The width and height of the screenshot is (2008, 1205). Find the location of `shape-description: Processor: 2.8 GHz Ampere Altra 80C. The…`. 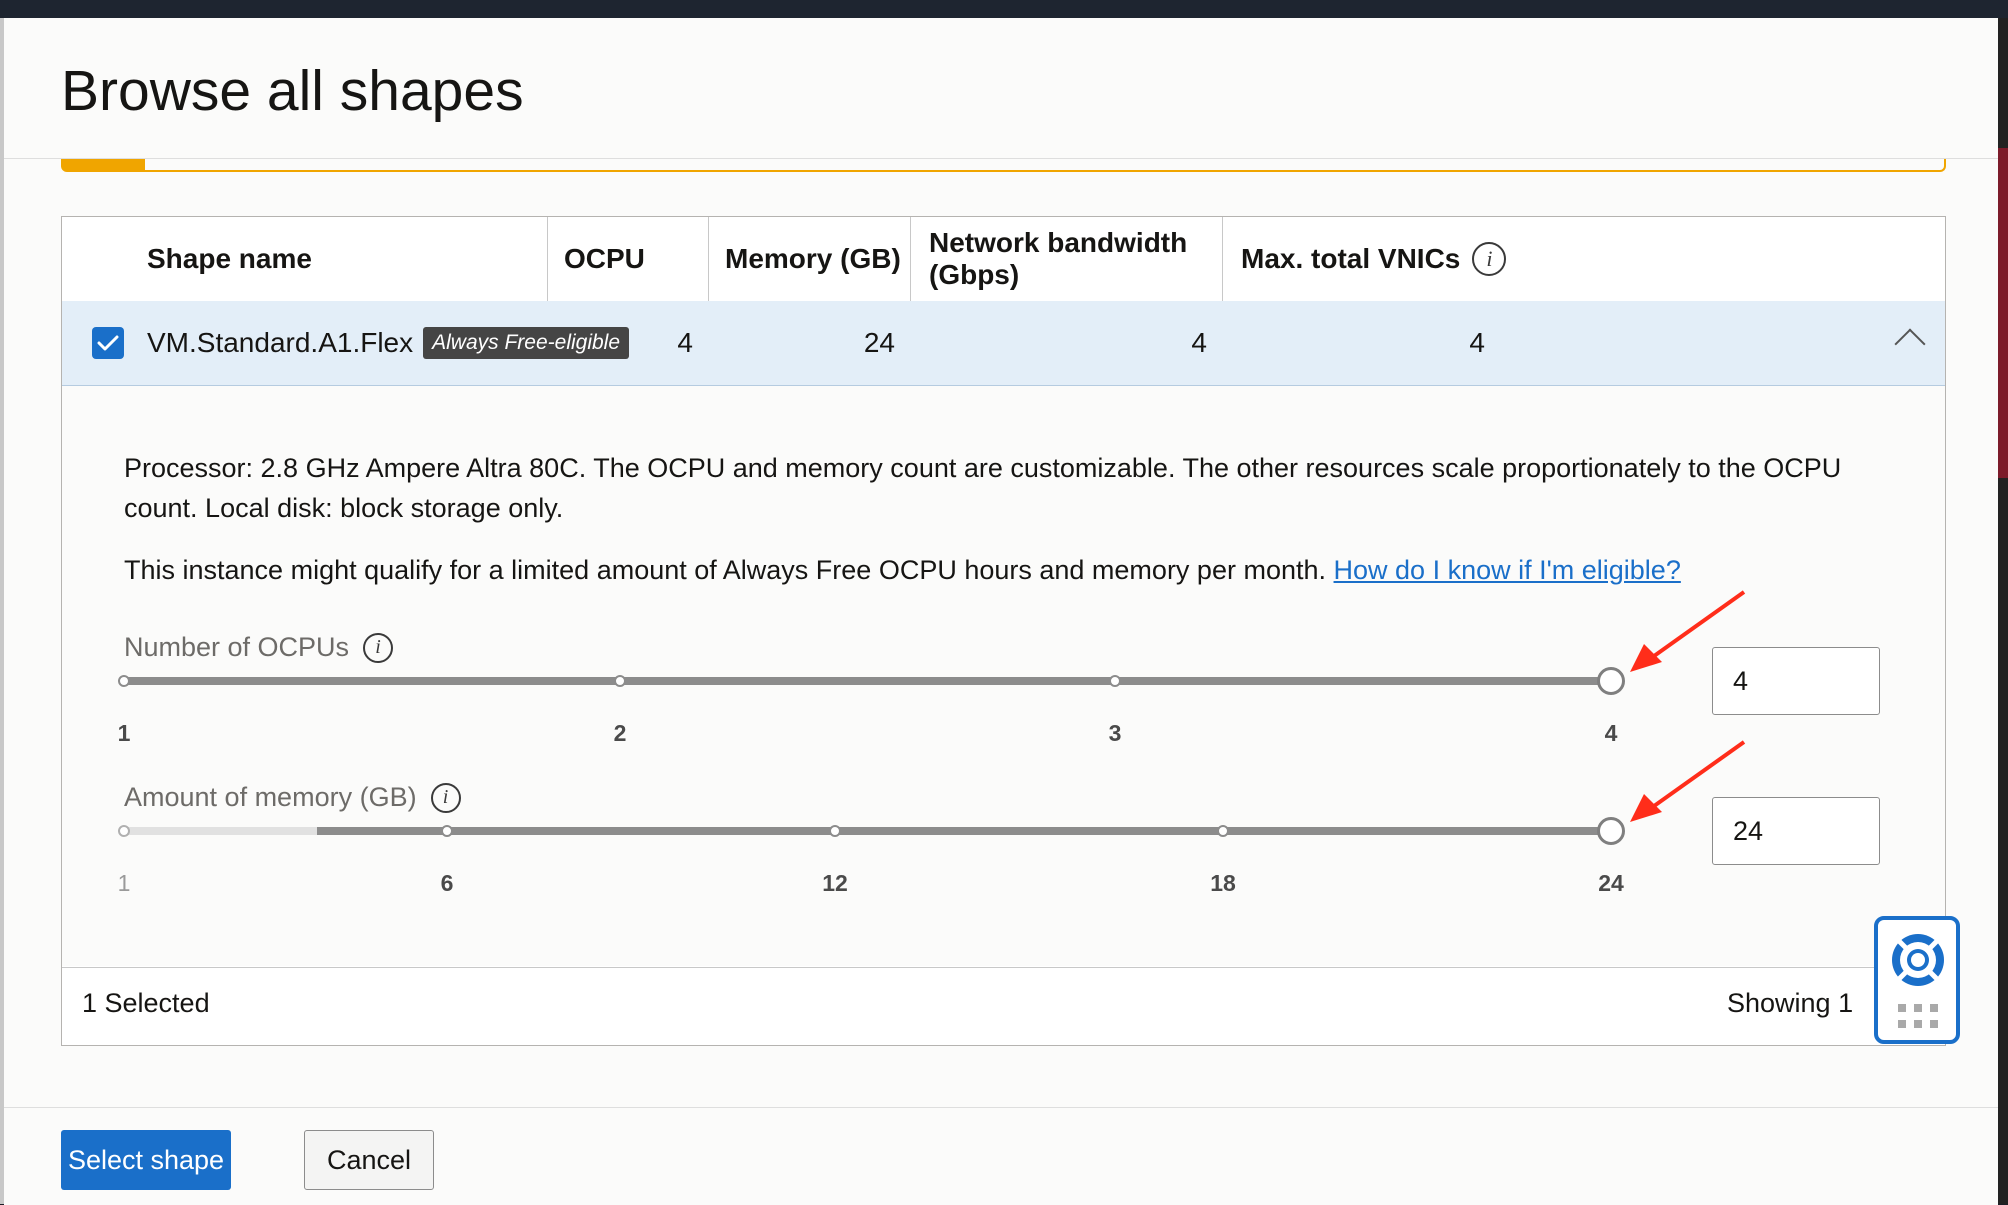

shape-description: Processor: 2.8 GHz Ampere Altra 80C. The… is located at coordinates (983, 488).